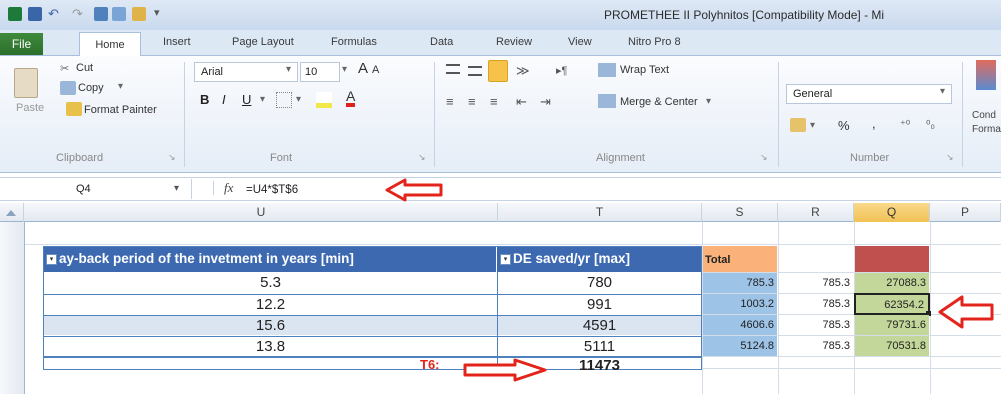  I want to click on cut-button: Cut, so click(84, 68).